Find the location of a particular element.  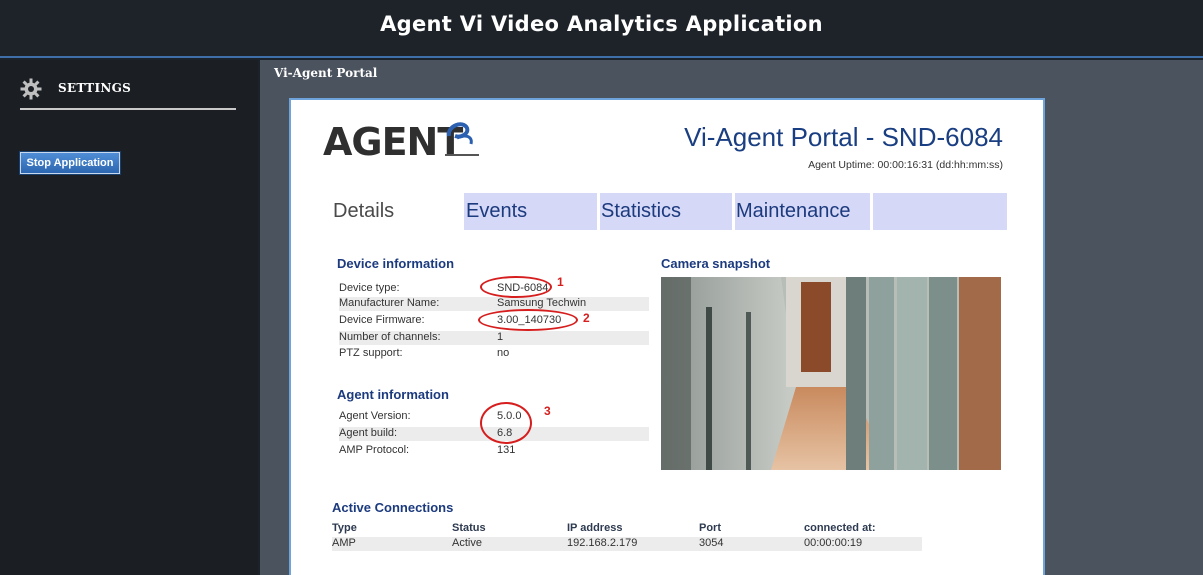

right-margin is located at coordinates (1124, 317).